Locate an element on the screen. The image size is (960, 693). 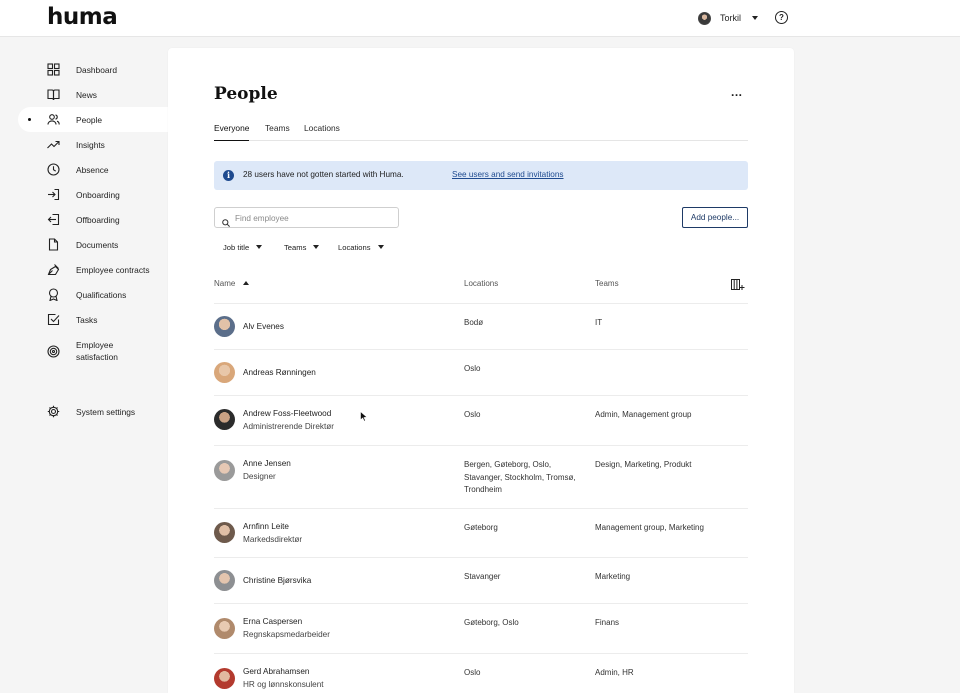
sidebar-item-absence: Absence is located at coordinates (93, 169).